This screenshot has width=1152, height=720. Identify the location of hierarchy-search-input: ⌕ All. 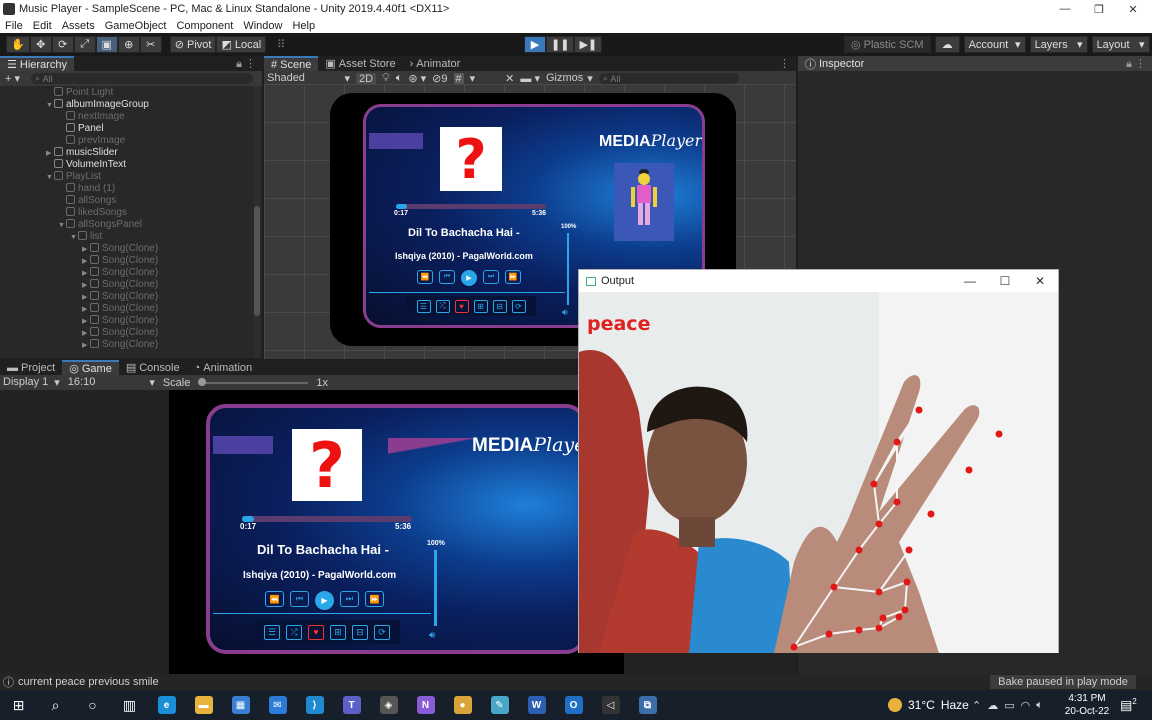
(142, 78).